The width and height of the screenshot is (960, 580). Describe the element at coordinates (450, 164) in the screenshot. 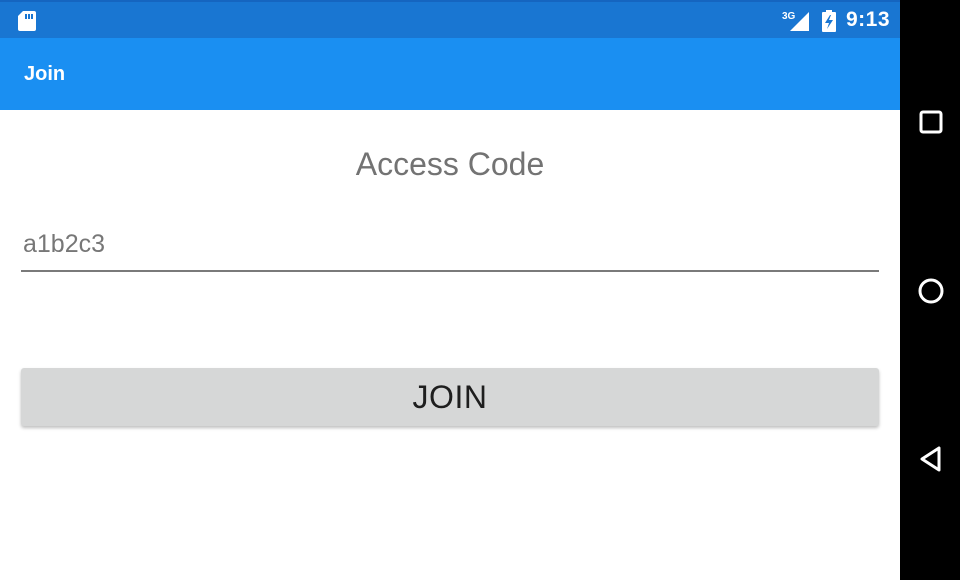

I see `access-code-heading: Access Code` at that location.